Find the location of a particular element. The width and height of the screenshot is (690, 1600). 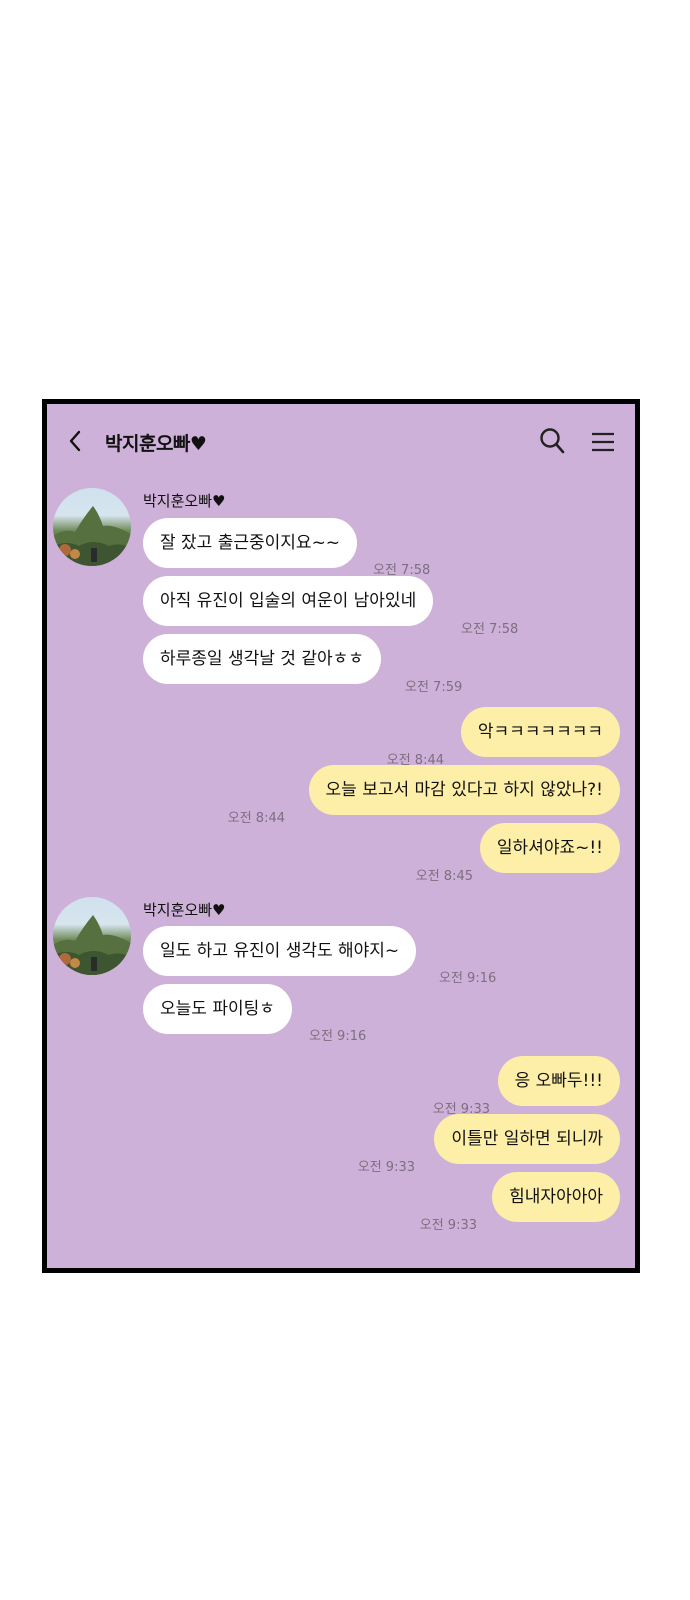

chevron-left-icon is located at coordinates (75, 441).